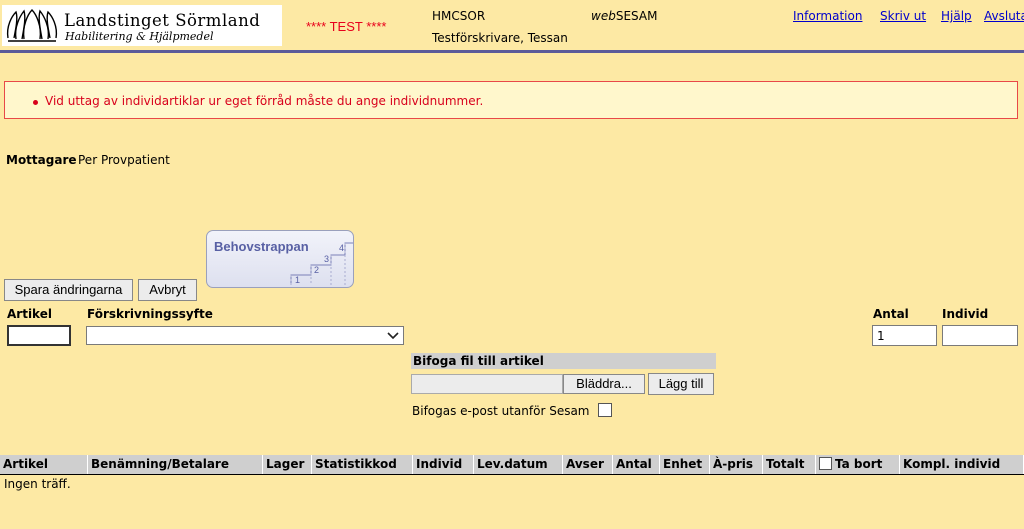  I want to click on app-name: webSESAM, so click(624, 16).